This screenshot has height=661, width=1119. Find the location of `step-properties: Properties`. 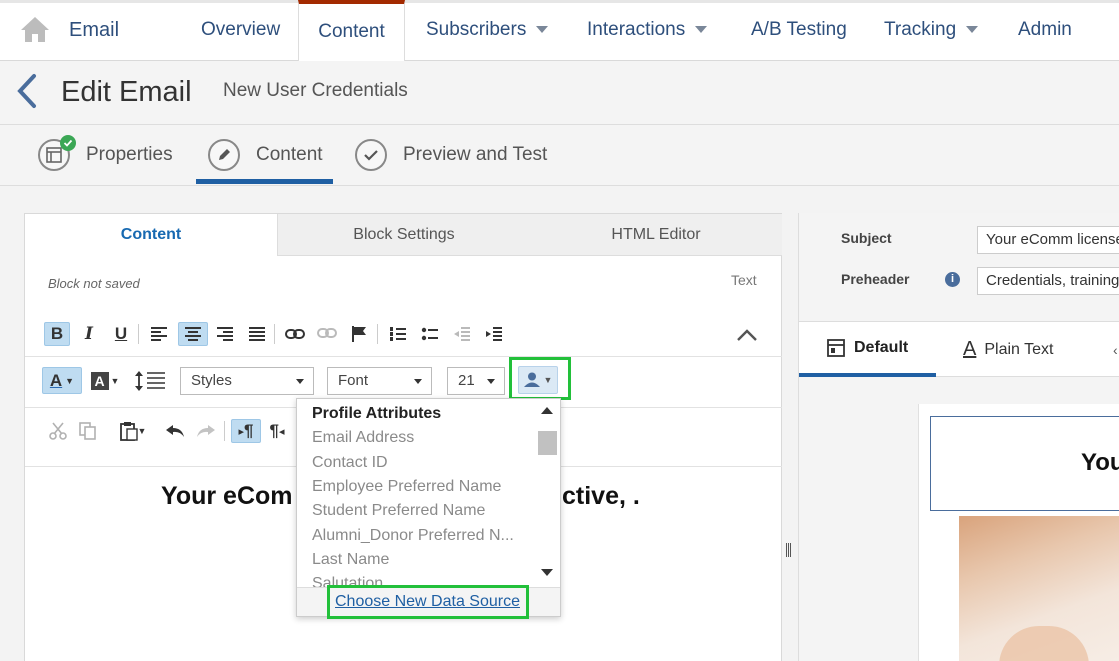

step-properties: Properties is located at coordinates (105, 155).